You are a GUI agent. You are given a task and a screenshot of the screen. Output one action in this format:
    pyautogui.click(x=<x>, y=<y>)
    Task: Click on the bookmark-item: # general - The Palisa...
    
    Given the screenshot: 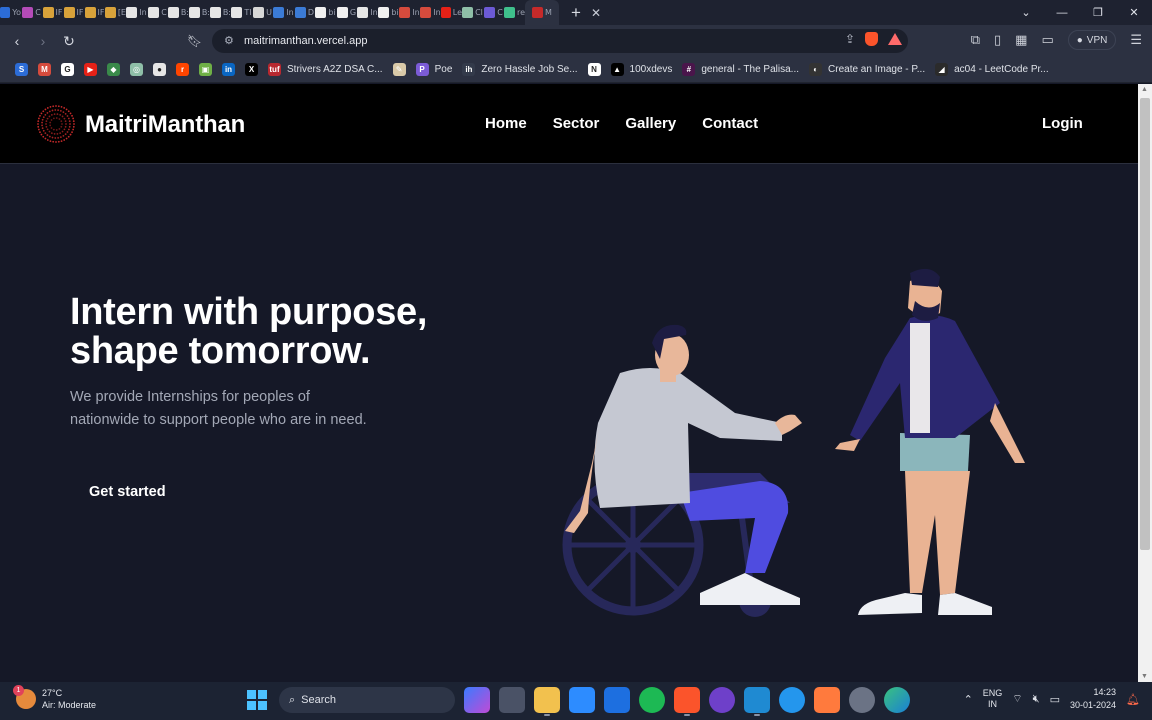 What is the action you would take?
    pyautogui.click(x=740, y=70)
    